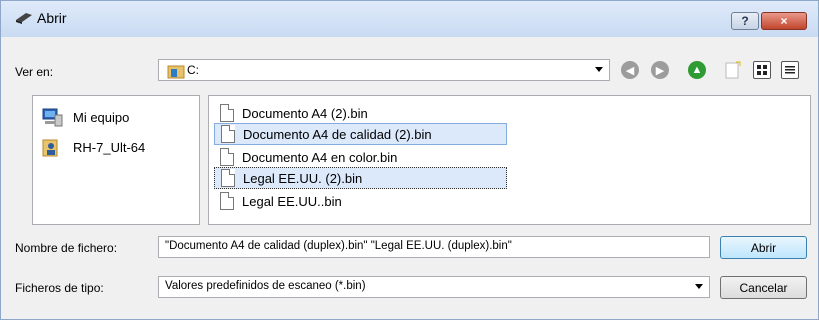 The width and height of the screenshot is (819, 320). I want to click on look-in-label: Ver en:, so click(34, 72).